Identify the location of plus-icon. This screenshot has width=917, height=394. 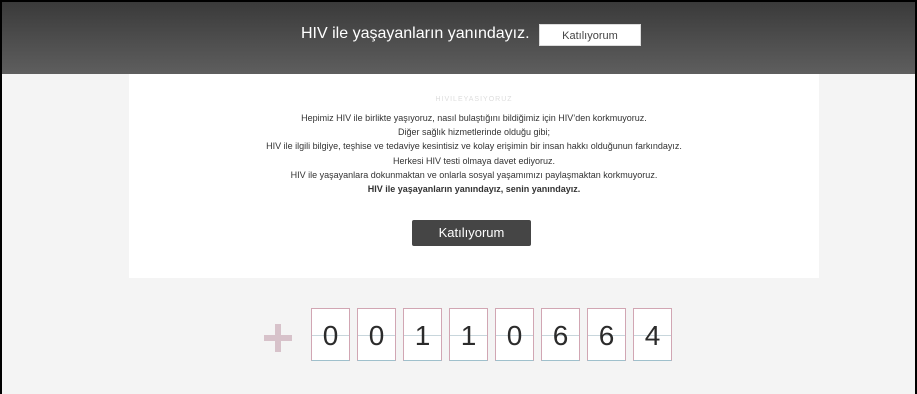
(278, 338).